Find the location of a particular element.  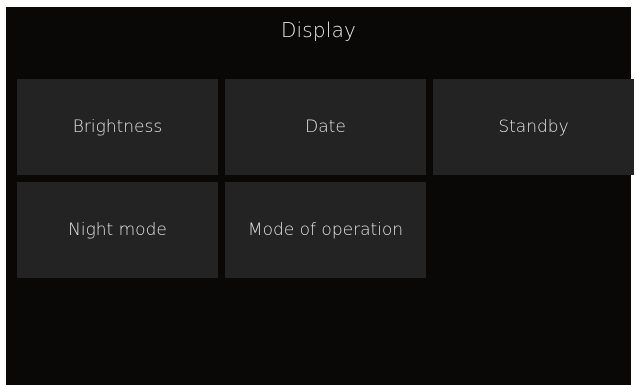

night-mode-button: Night mode is located at coordinates (117, 230).